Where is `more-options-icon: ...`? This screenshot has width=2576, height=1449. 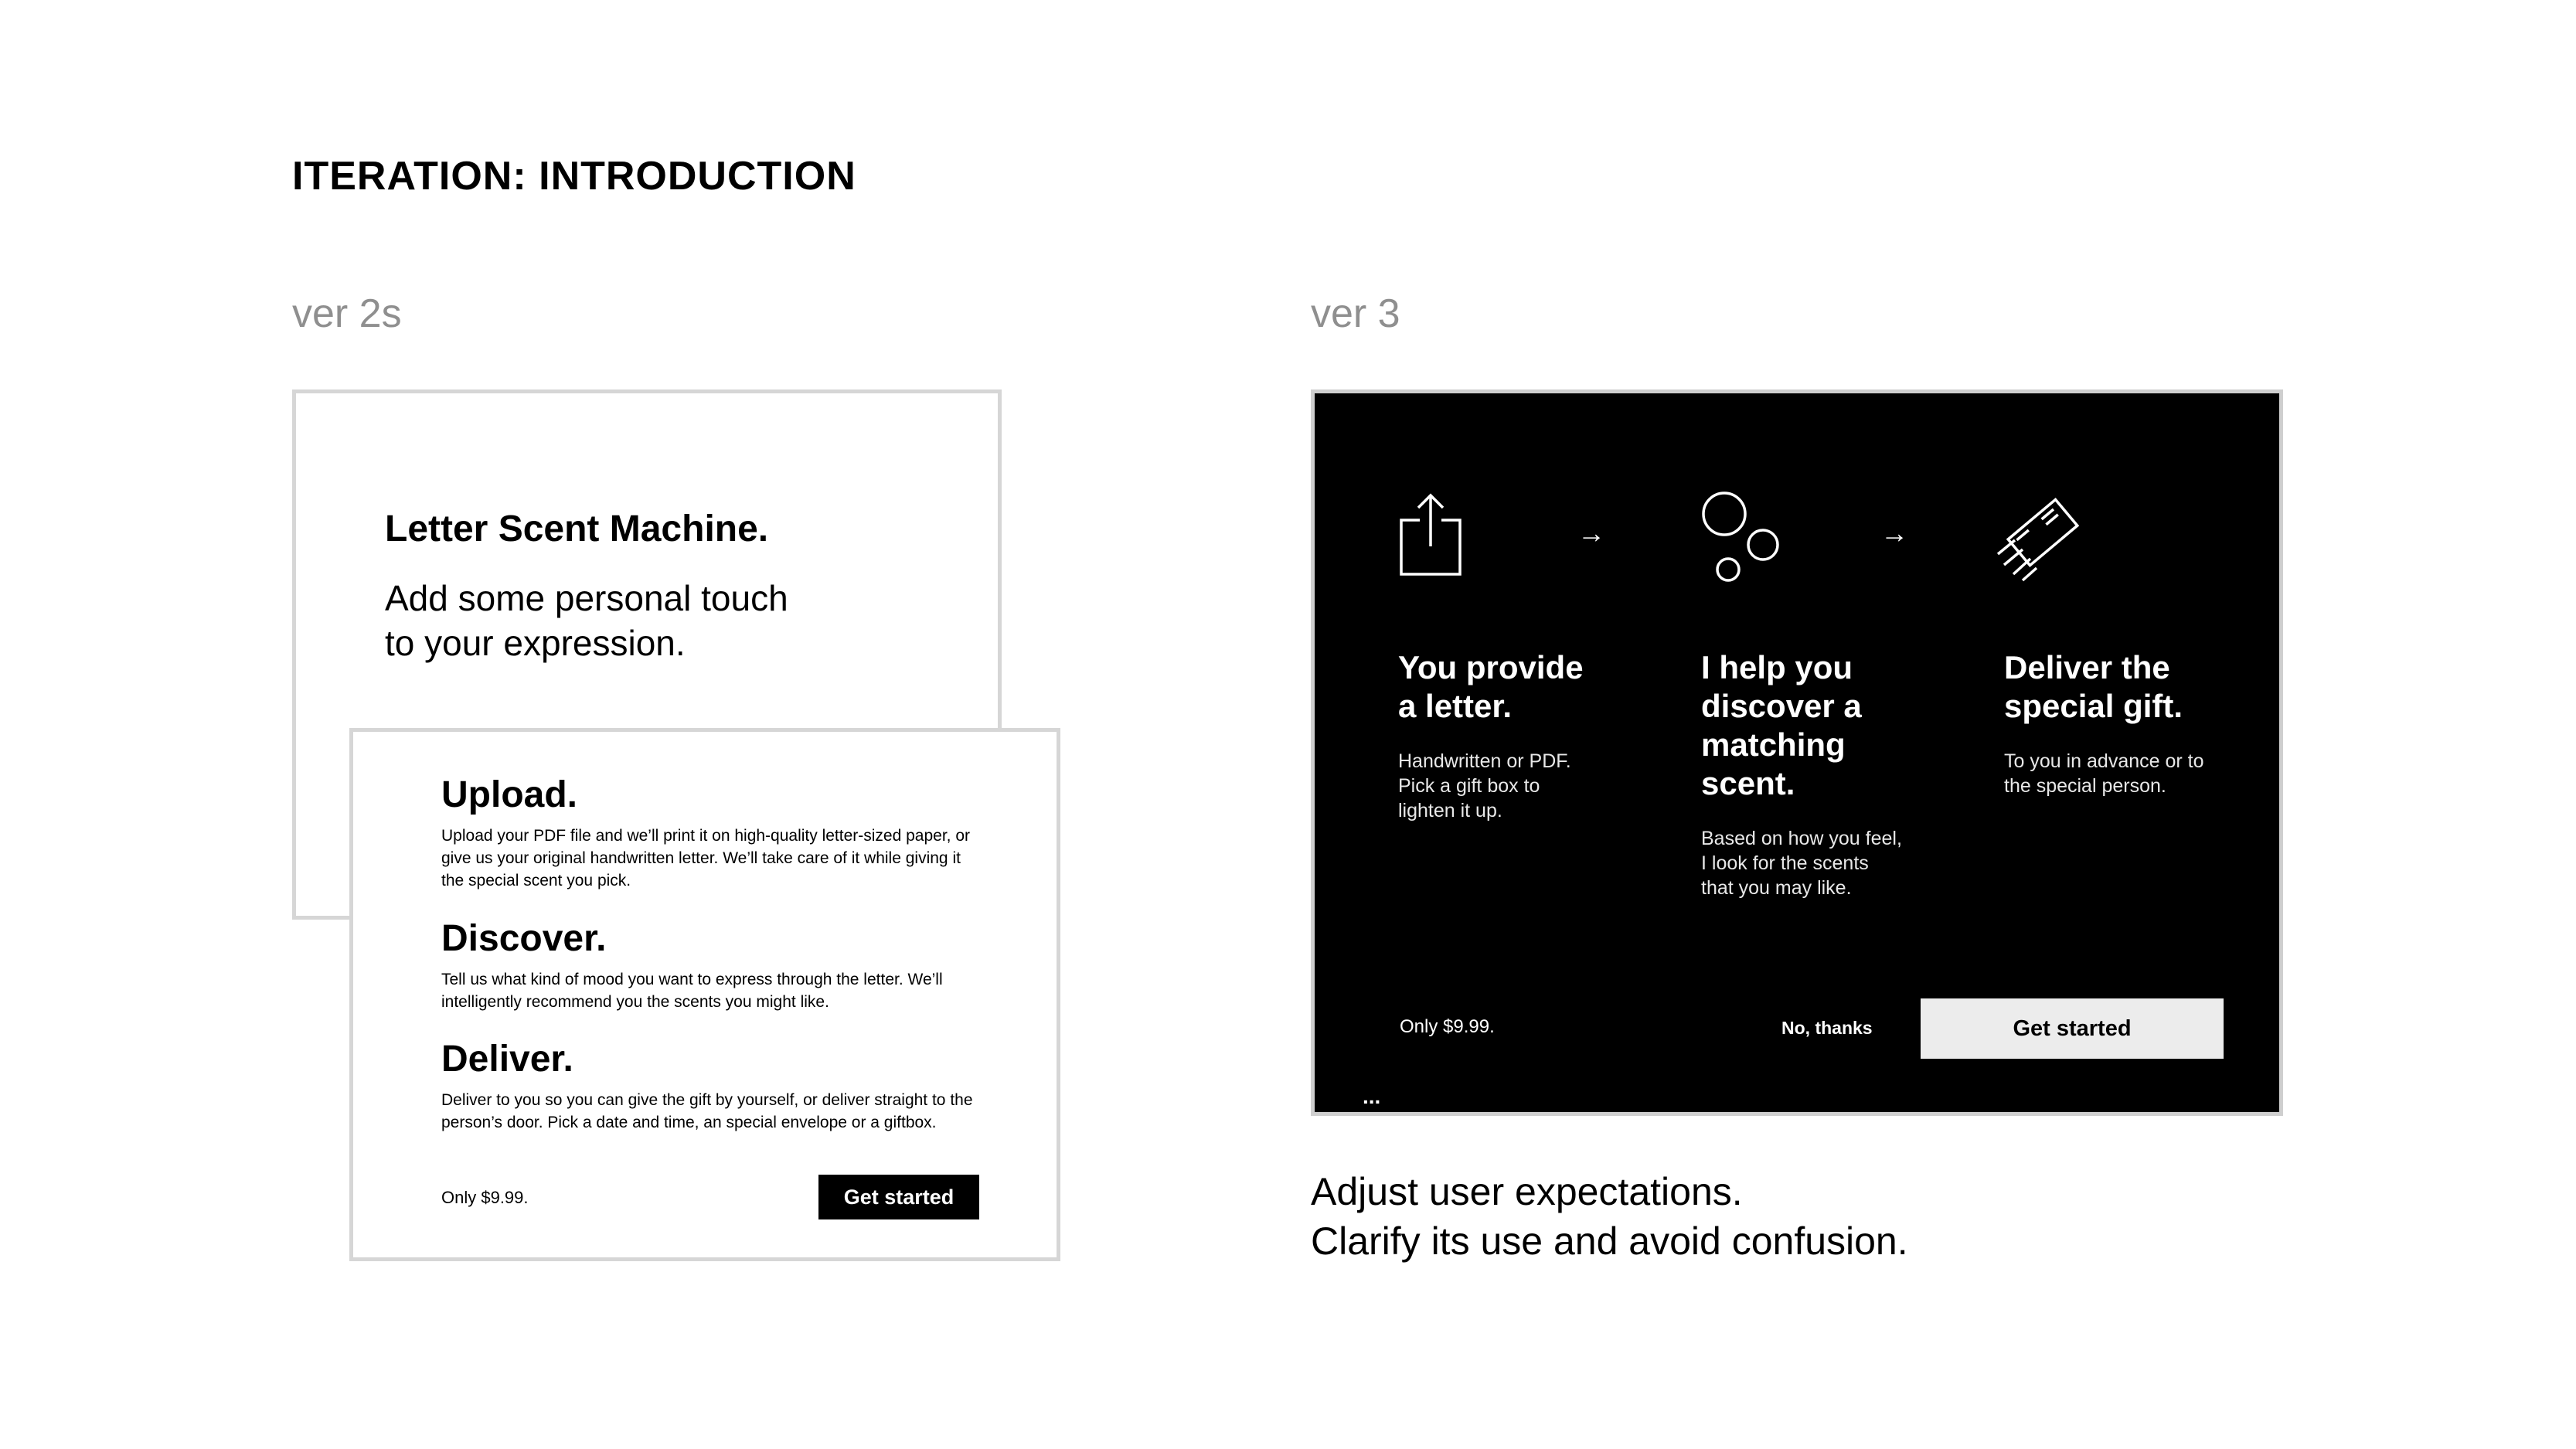 more-options-icon: ... is located at coordinates (1371, 1097).